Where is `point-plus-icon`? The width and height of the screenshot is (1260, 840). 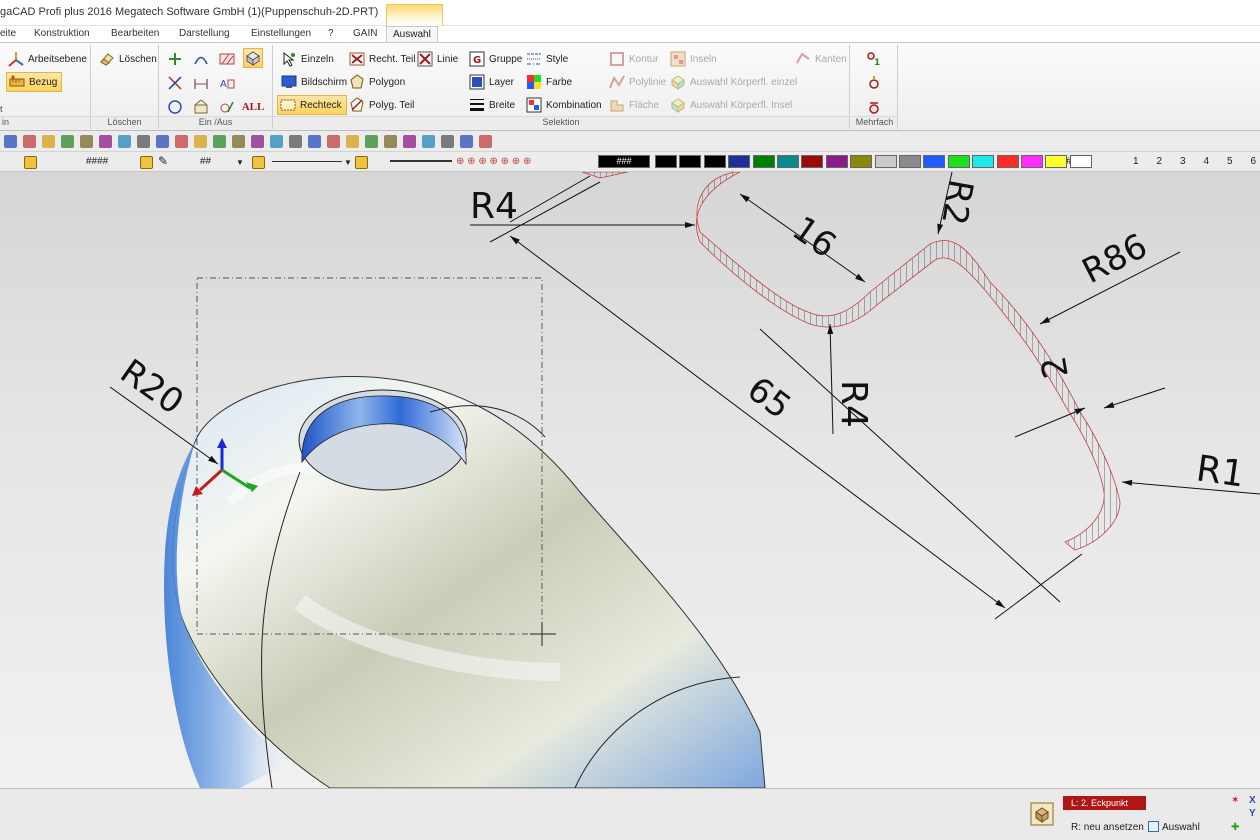
point-plus-icon is located at coordinates (175, 59).